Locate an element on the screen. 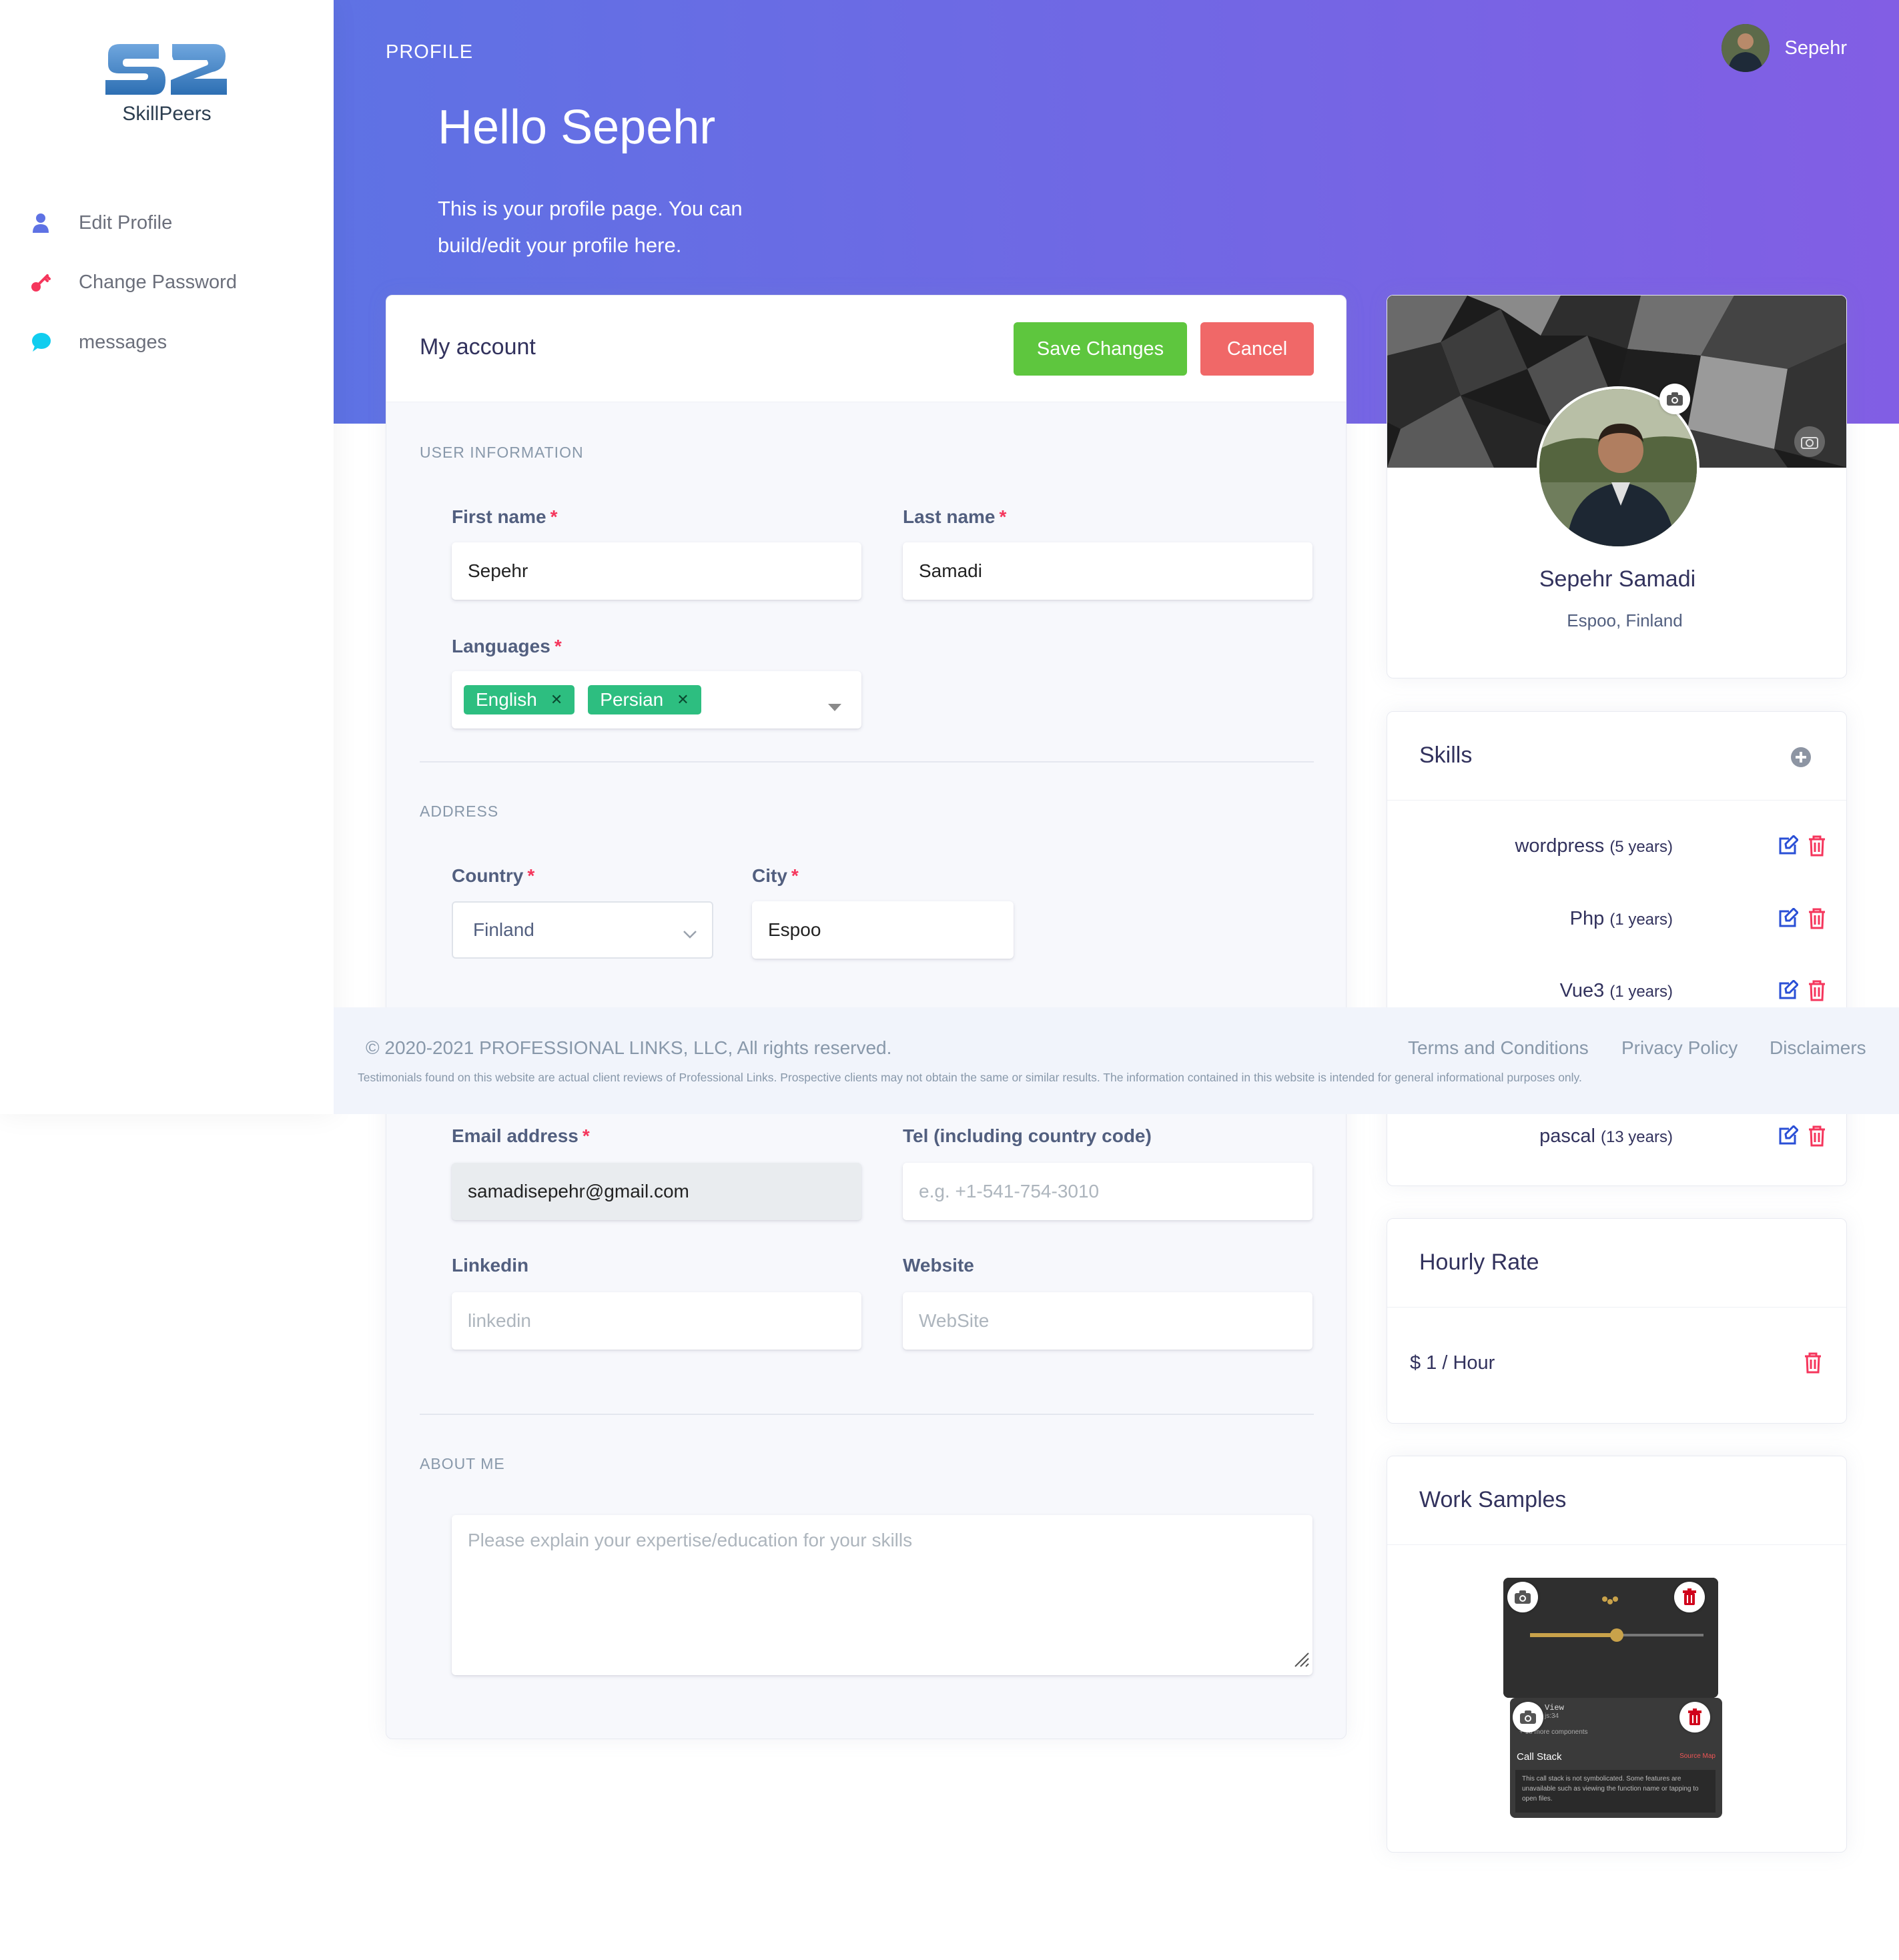 The width and height of the screenshot is (1899, 1960). country-label: Country * is located at coordinates (494, 876).